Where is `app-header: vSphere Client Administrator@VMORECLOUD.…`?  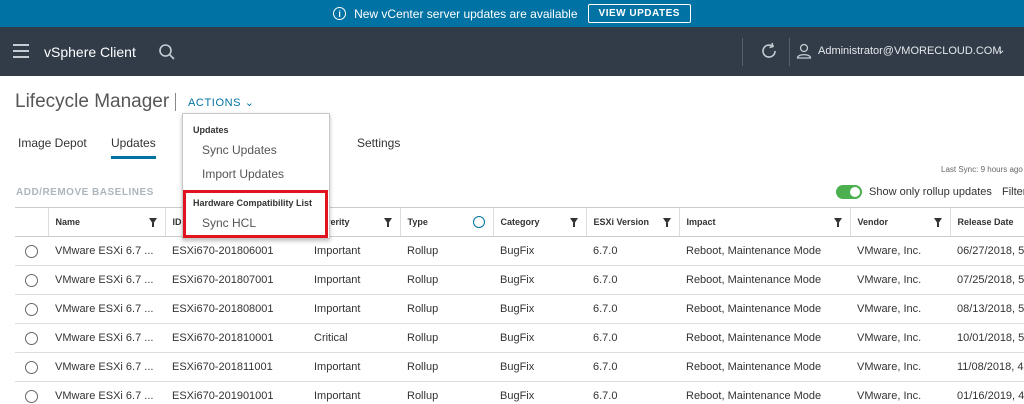 app-header: vSphere Client Administrator@VMORECLOUD.… is located at coordinates (512, 51).